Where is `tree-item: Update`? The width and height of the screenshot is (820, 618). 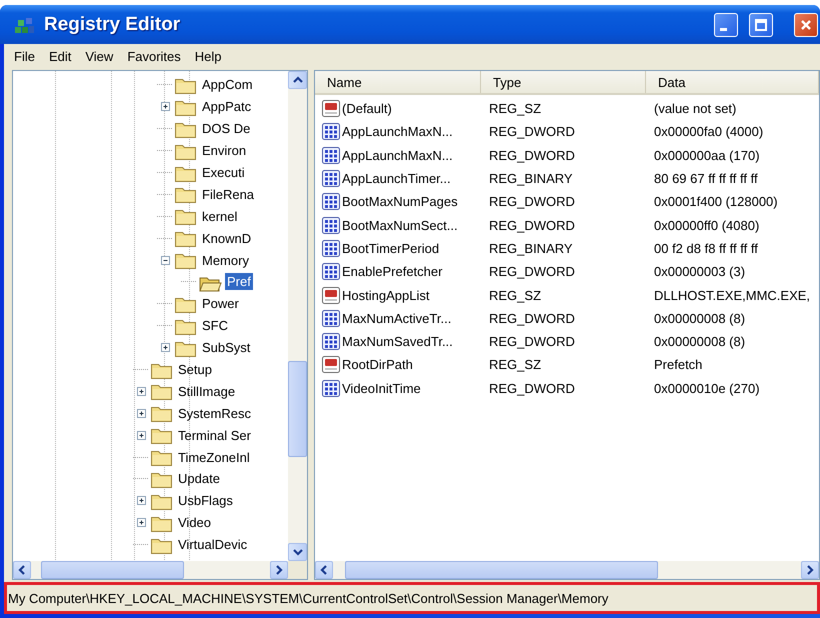
tree-item: Update is located at coordinates (199, 479).